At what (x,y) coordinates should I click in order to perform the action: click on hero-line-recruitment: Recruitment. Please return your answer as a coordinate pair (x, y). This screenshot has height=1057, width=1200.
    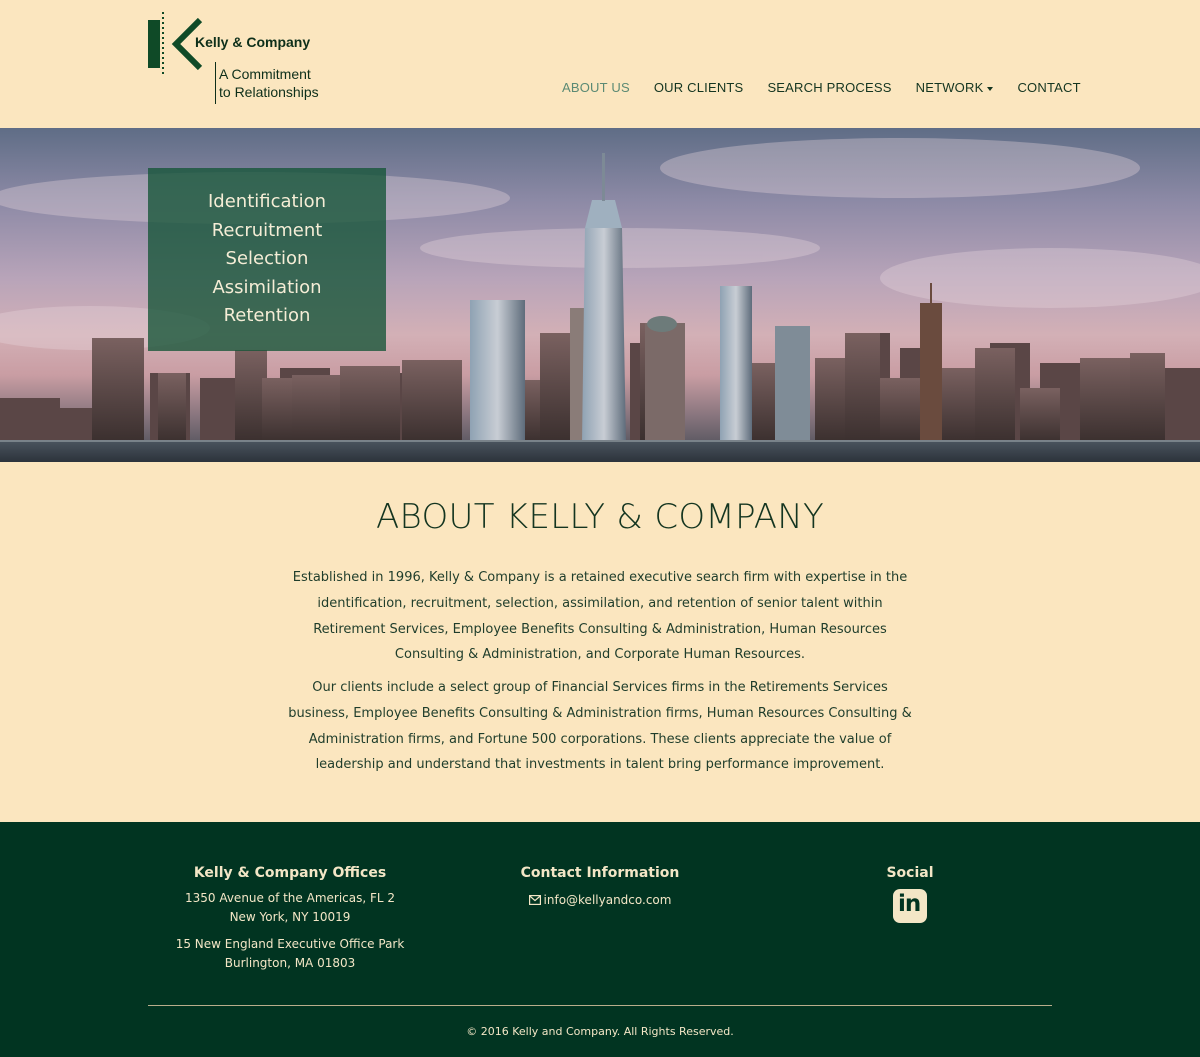
    Looking at the image, I should click on (267, 230).